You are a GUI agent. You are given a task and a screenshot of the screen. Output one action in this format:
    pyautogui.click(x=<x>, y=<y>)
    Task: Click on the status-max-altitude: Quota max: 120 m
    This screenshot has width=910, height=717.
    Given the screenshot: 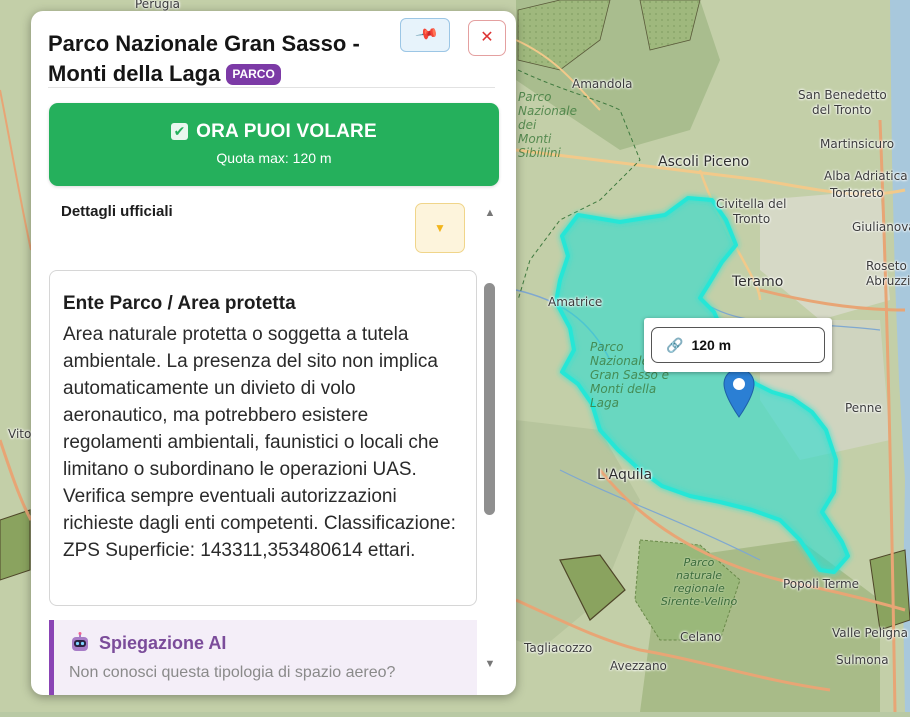 What is the action you would take?
    pyautogui.click(x=274, y=158)
    